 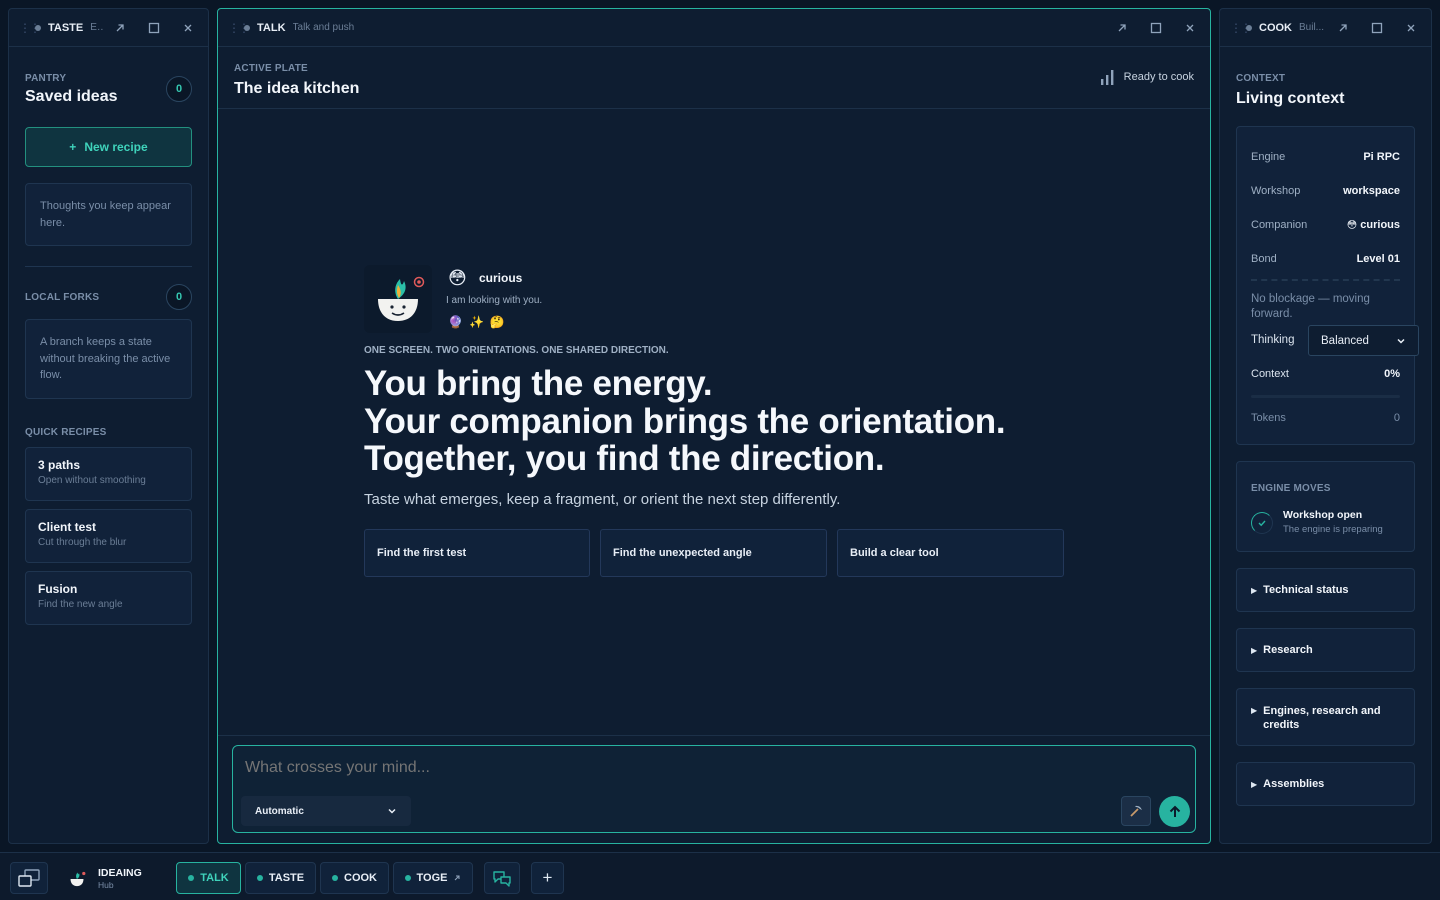 What do you see at coordinates (1371, 191) in the screenshot?
I see `workshop-value: workspace` at bounding box center [1371, 191].